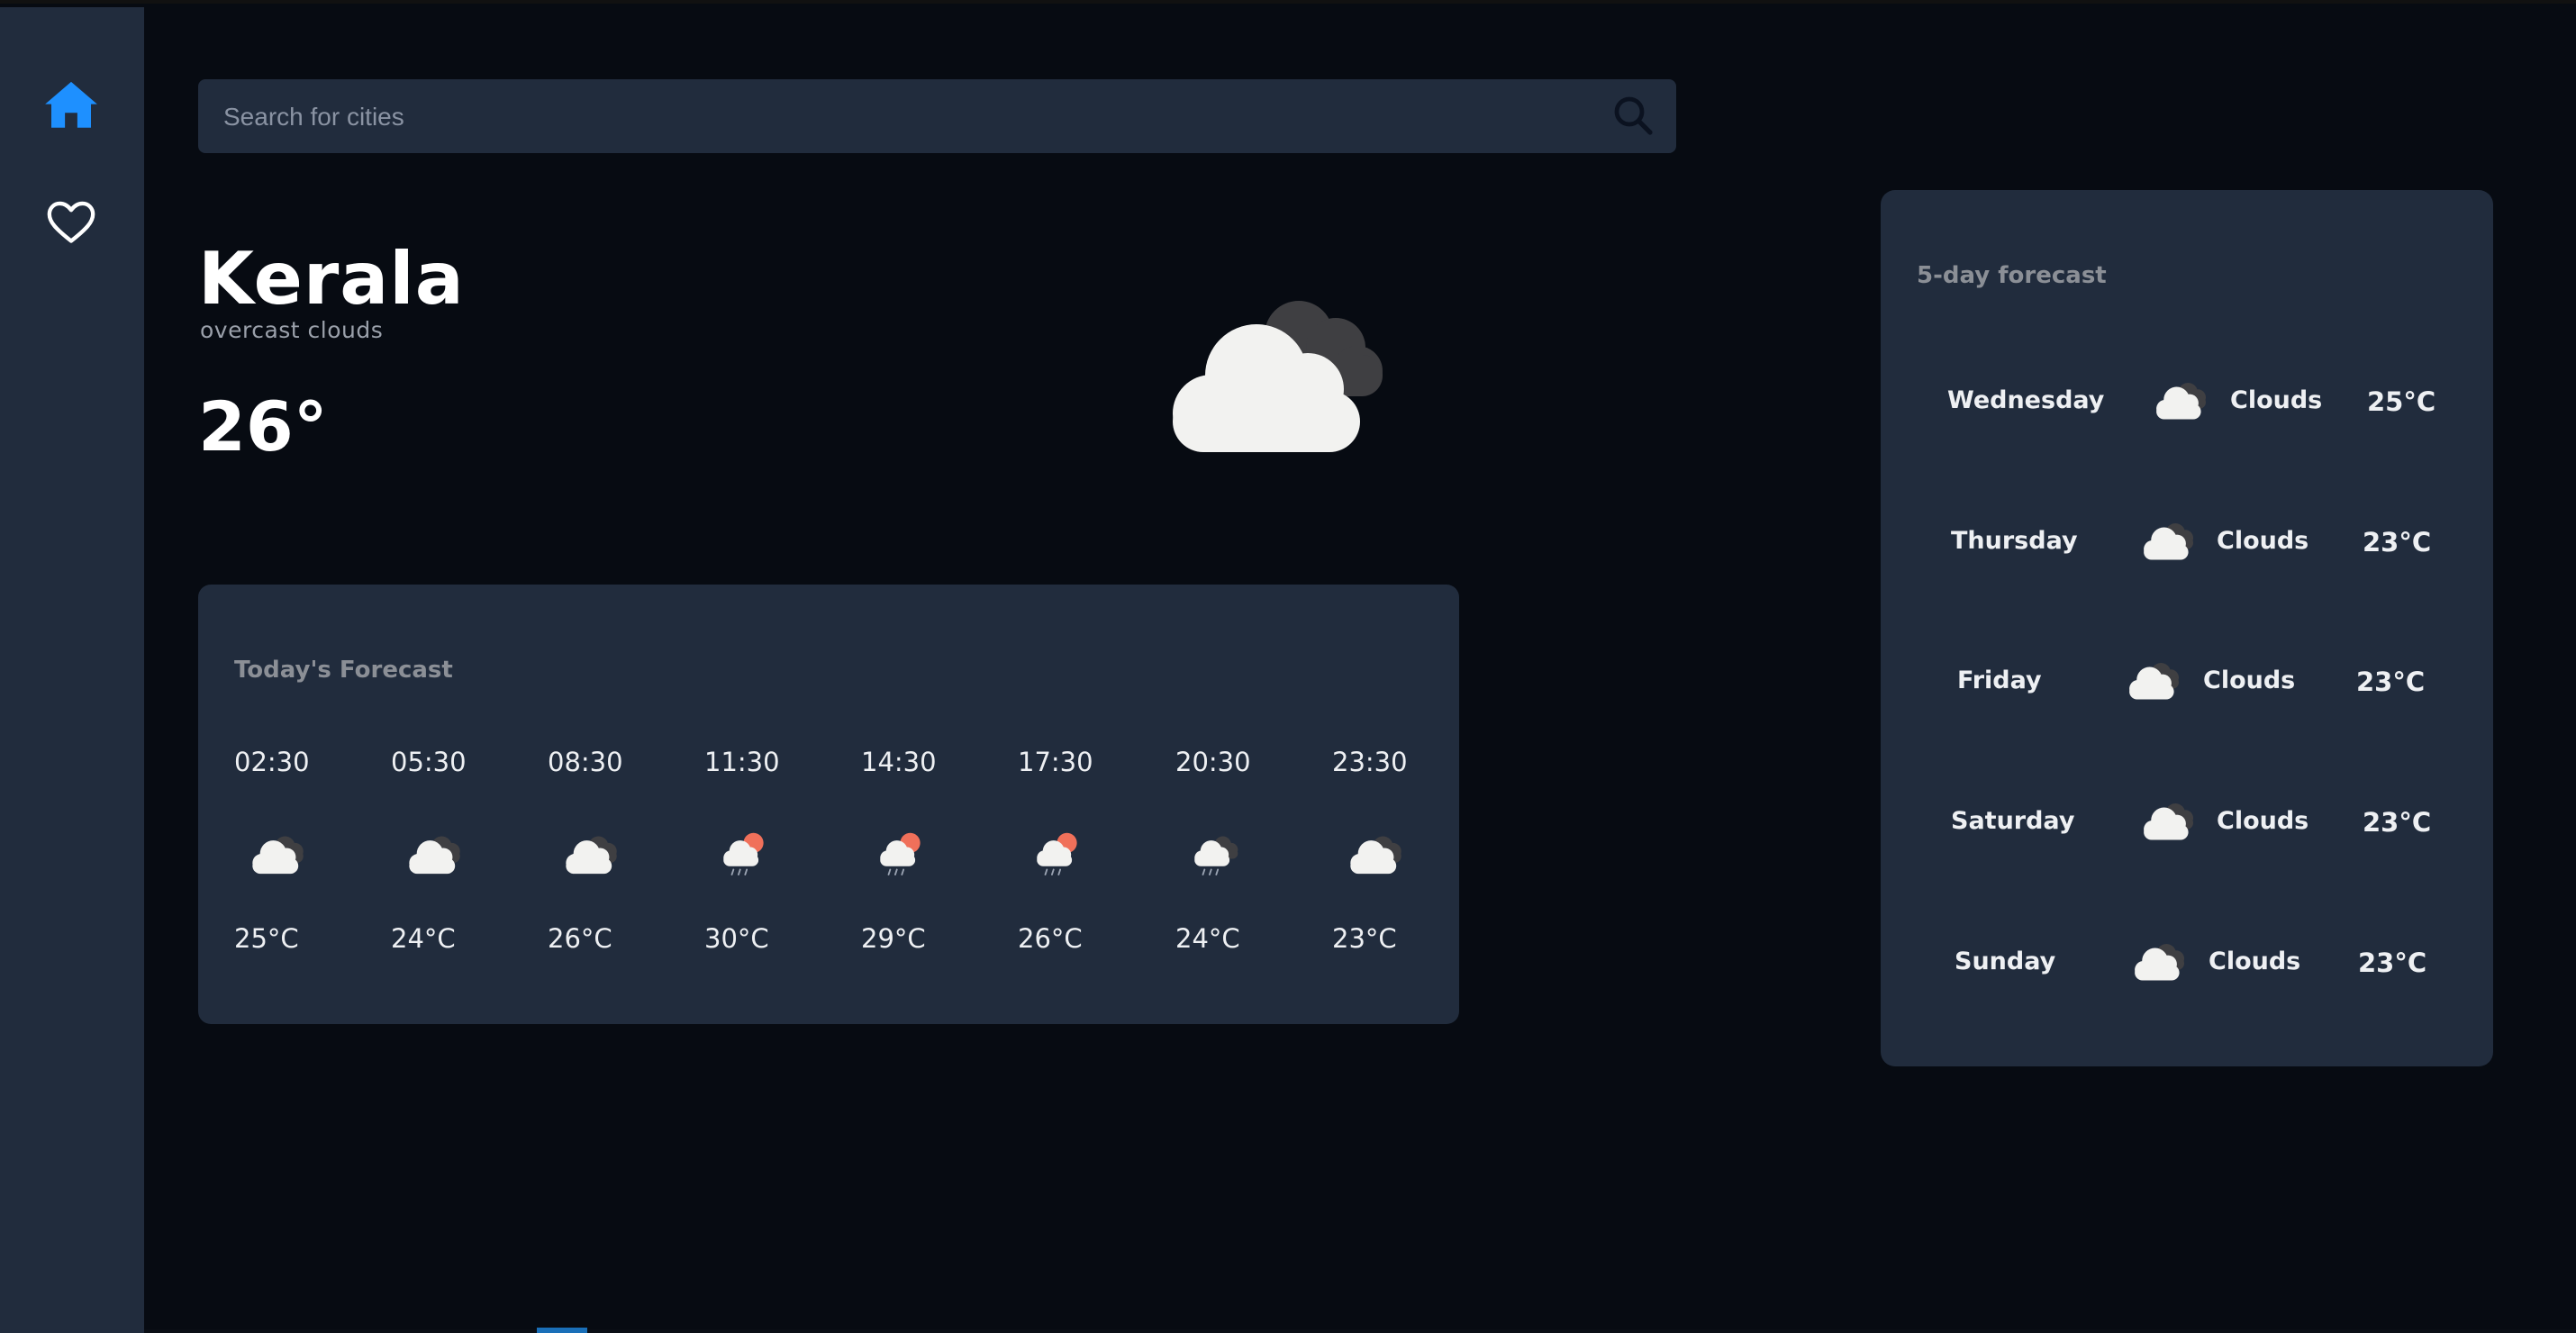 The height and width of the screenshot is (1333, 2576). What do you see at coordinates (2013, 821) in the screenshot?
I see `day-name: Saturday` at bounding box center [2013, 821].